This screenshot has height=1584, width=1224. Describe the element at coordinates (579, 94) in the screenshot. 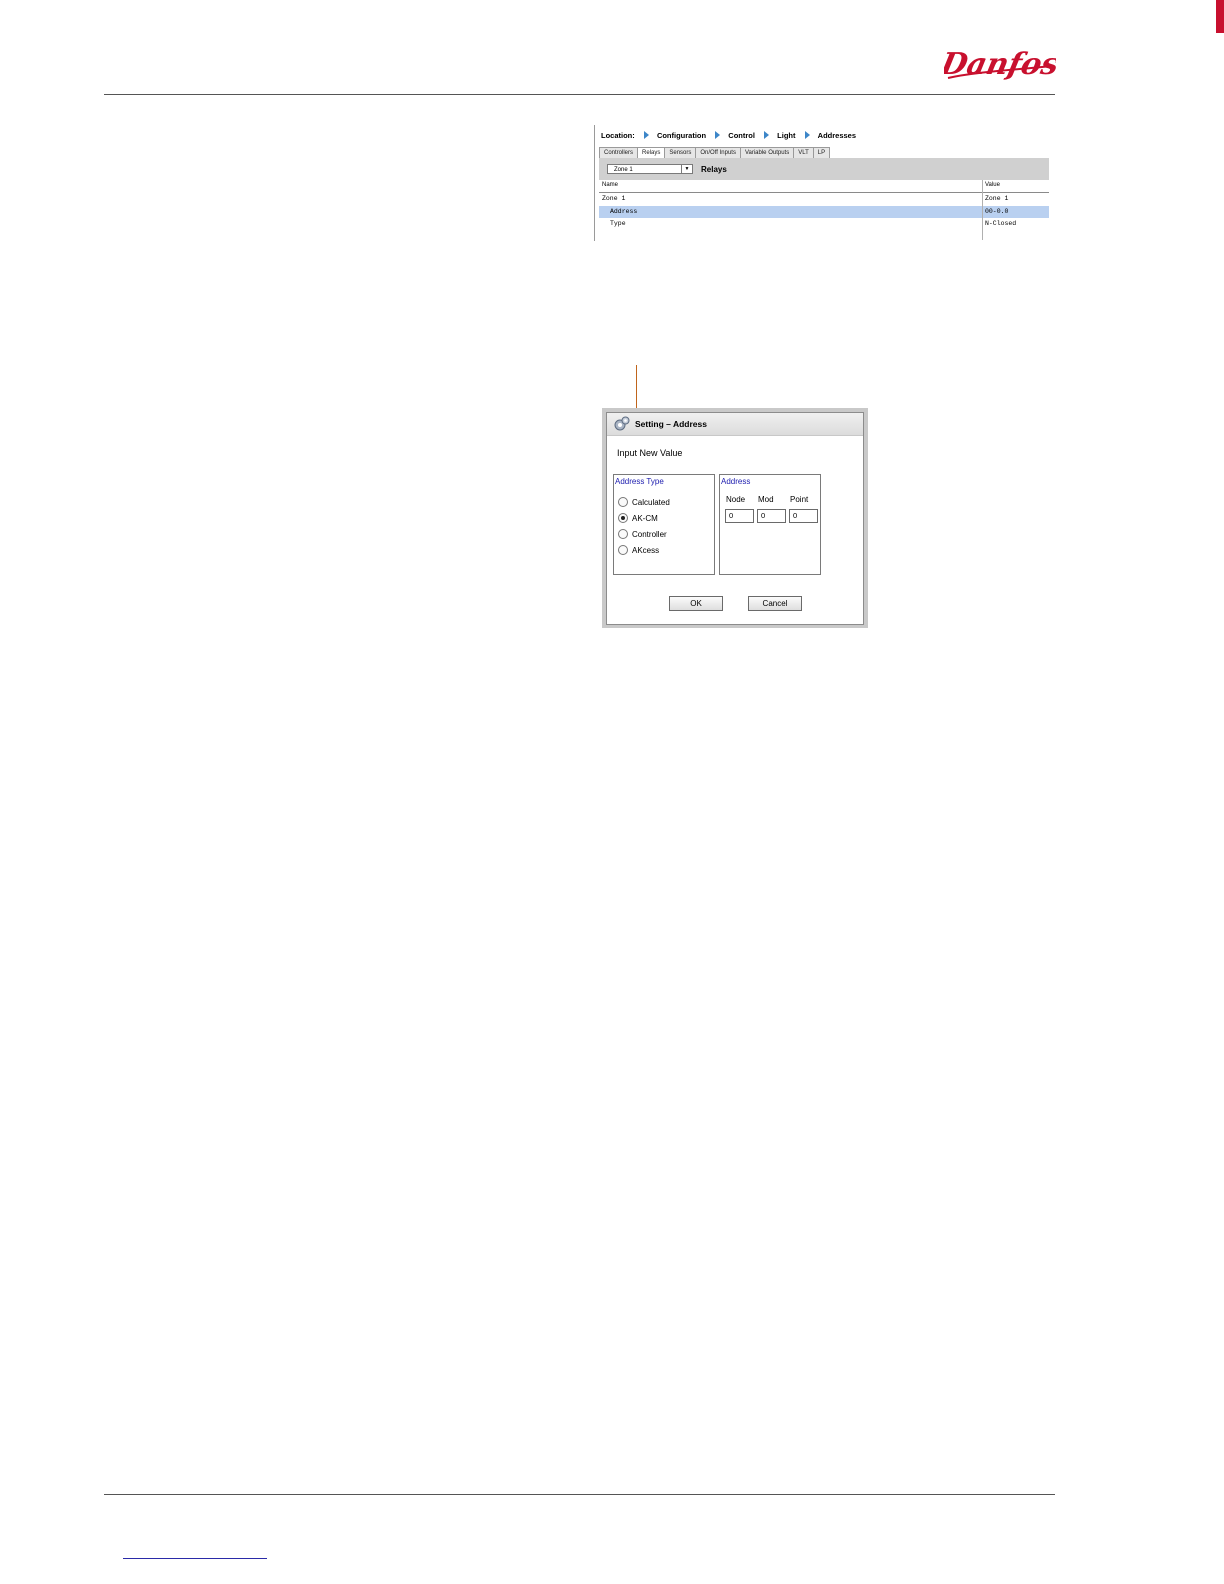

I see `header-rule` at that location.